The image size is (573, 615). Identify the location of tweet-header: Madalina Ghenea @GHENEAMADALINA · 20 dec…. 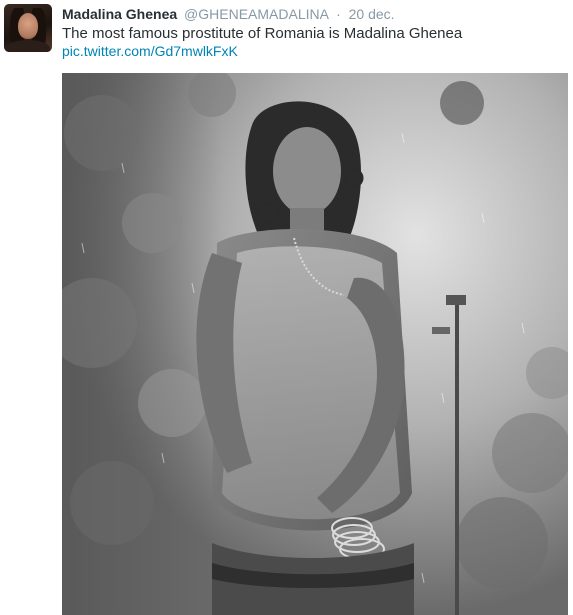
(228, 14).